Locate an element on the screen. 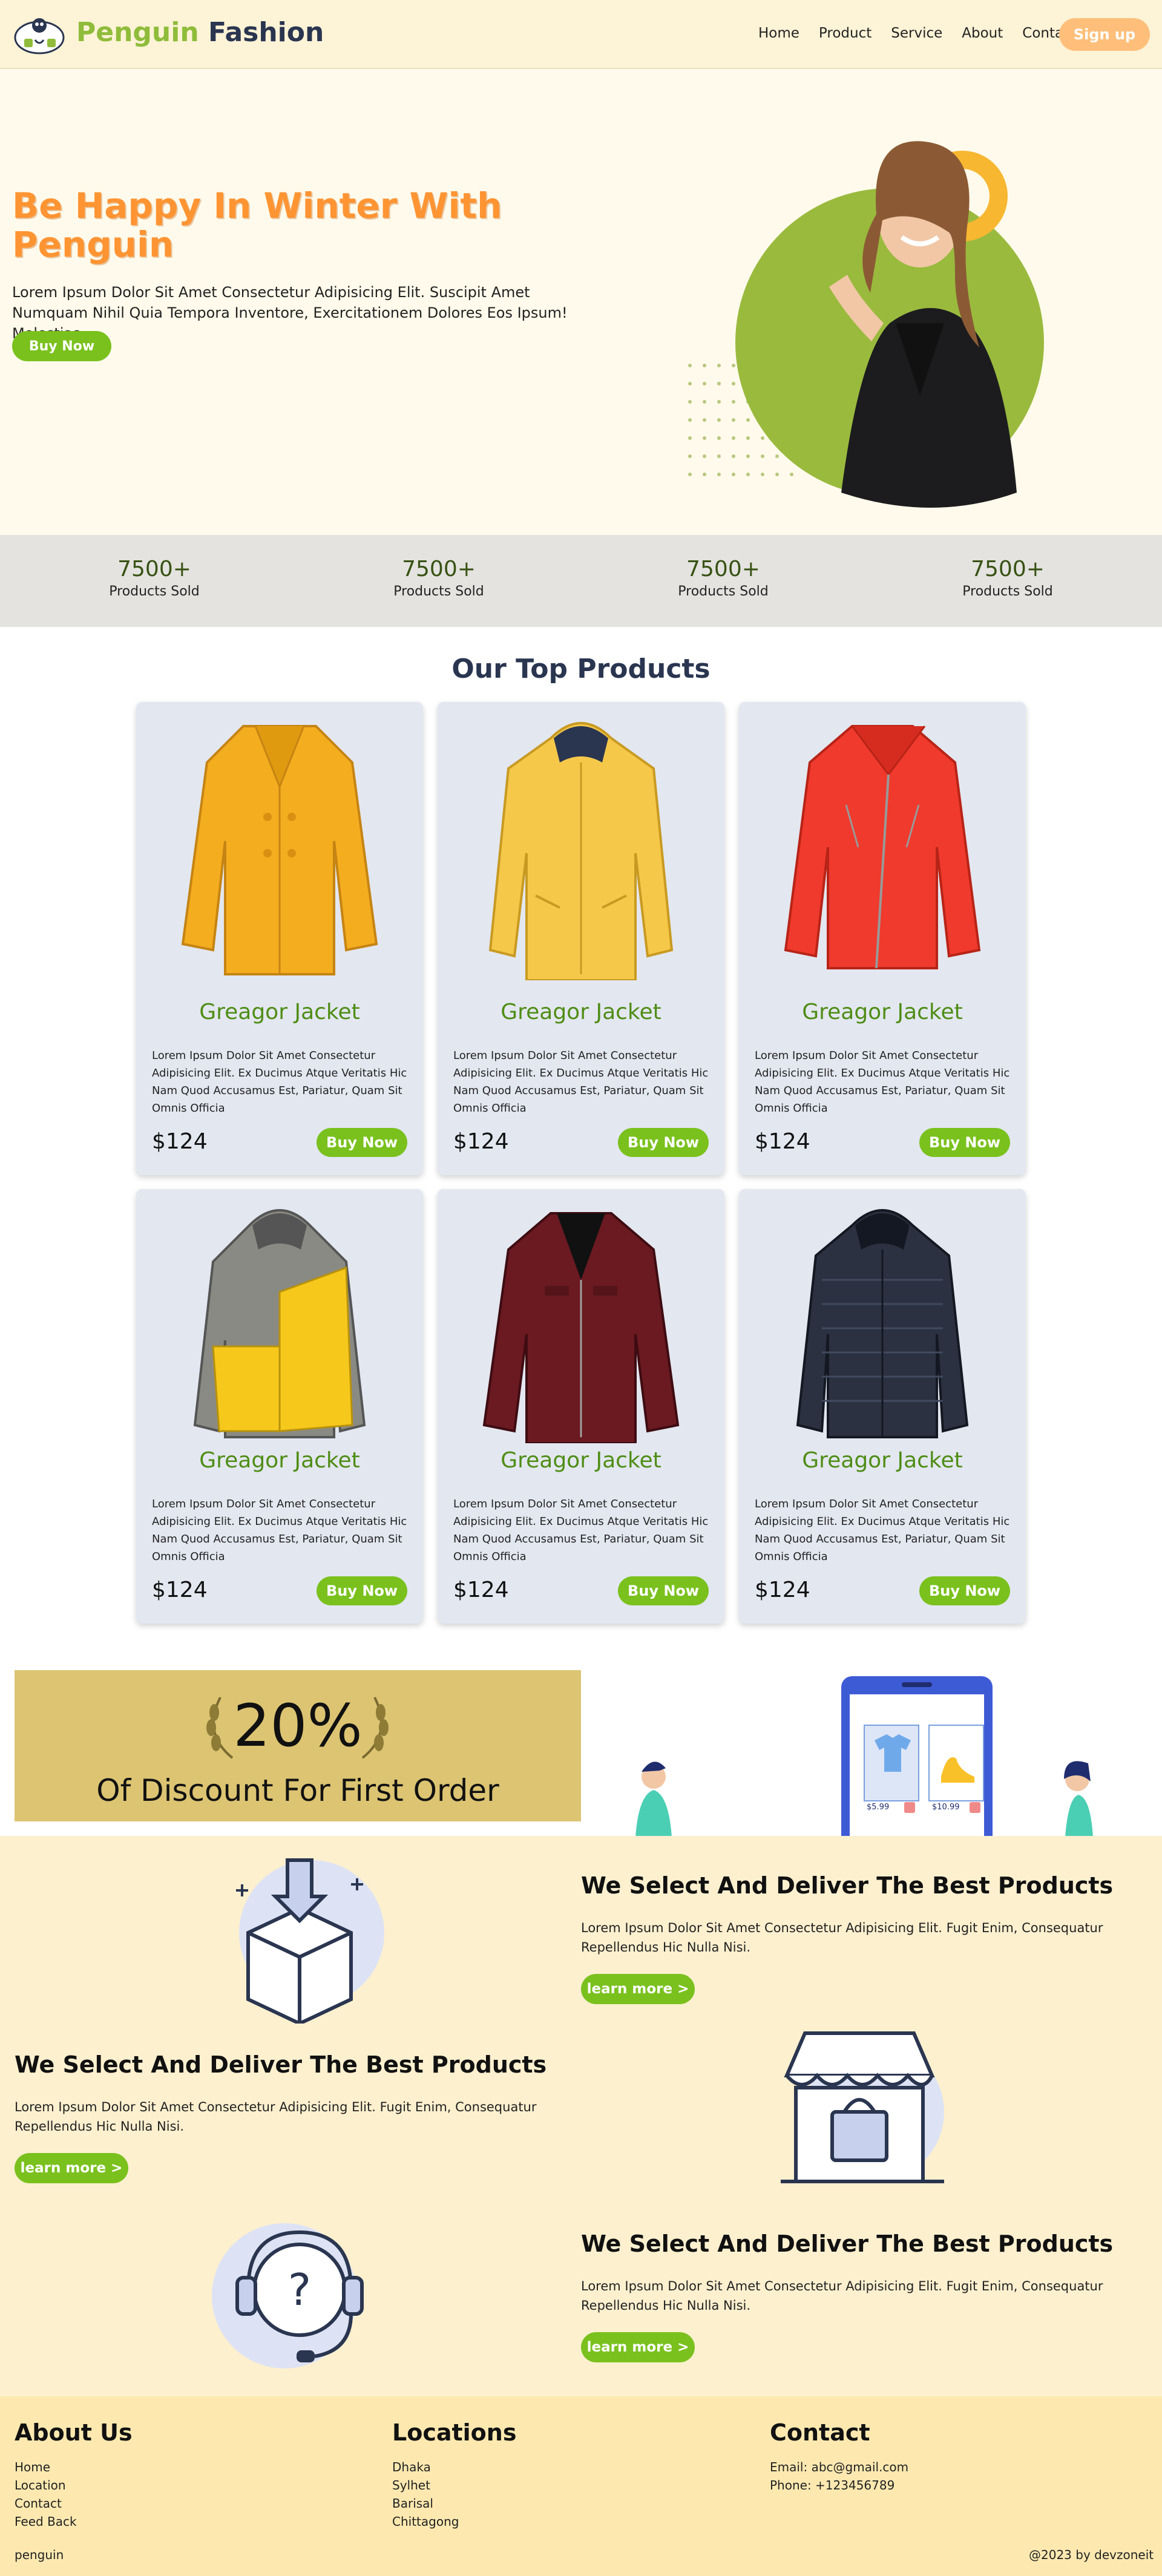 This screenshot has height=2576, width=1162. penguin-logo-icon is located at coordinates (39, 36).